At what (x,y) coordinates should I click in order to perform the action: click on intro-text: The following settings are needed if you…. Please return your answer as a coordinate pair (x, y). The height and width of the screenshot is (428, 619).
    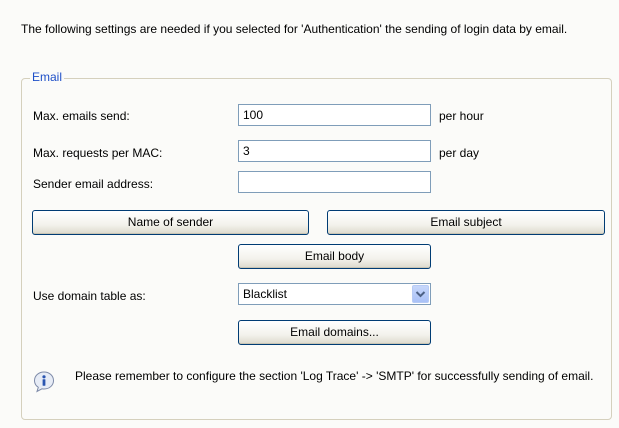
    Looking at the image, I should click on (294, 29).